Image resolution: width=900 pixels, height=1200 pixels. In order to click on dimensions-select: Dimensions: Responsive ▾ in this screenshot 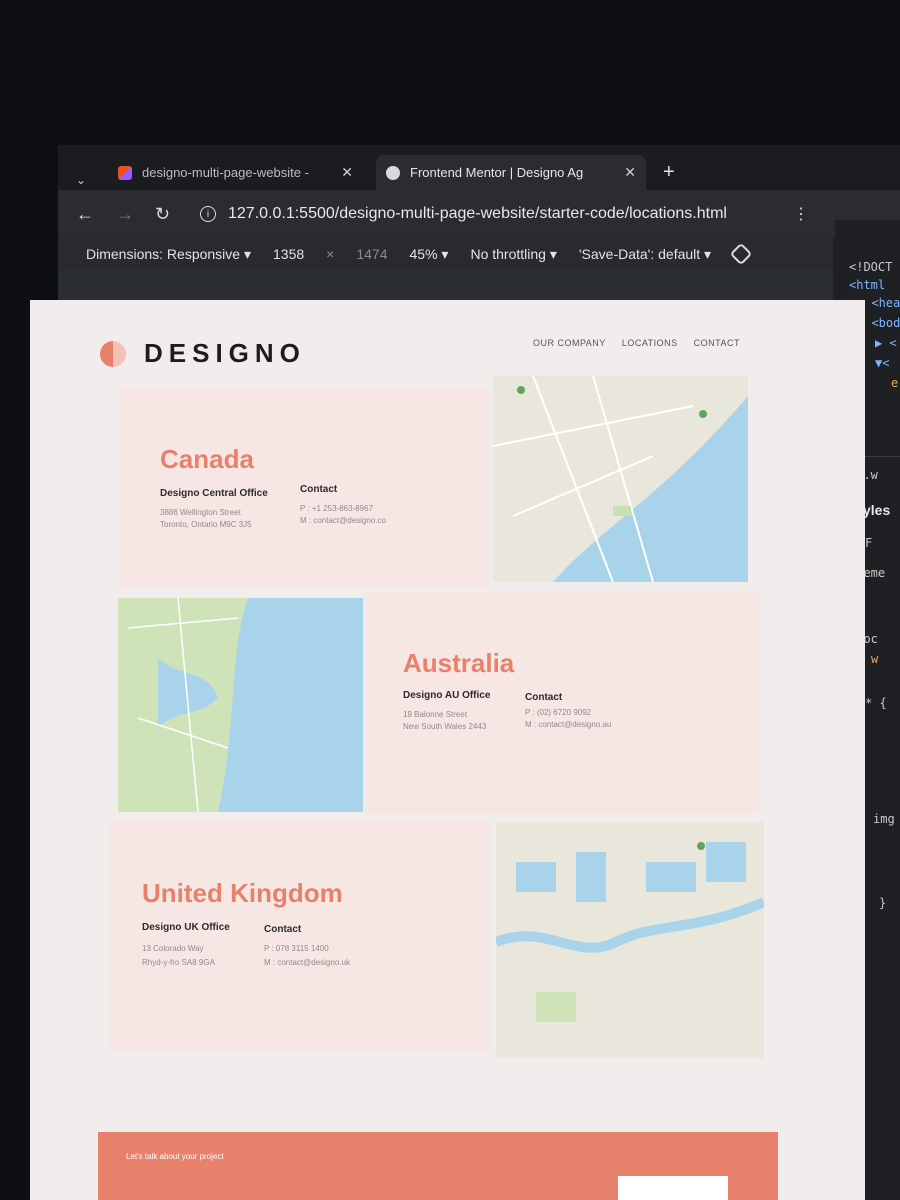, I will do `click(168, 254)`.